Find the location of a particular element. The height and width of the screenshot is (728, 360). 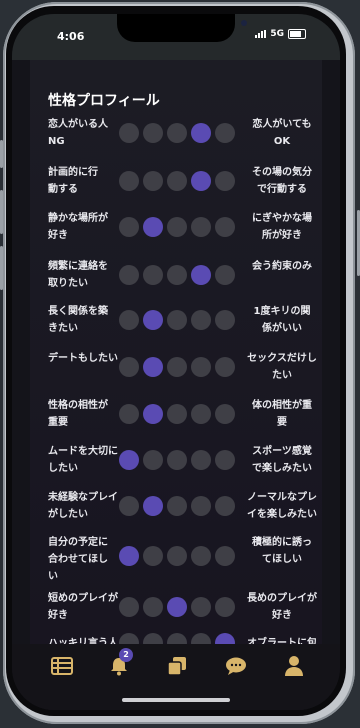

personality-row: 静かな場所が 好き にぎやかな場 所が好き is located at coordinates (176, 227).